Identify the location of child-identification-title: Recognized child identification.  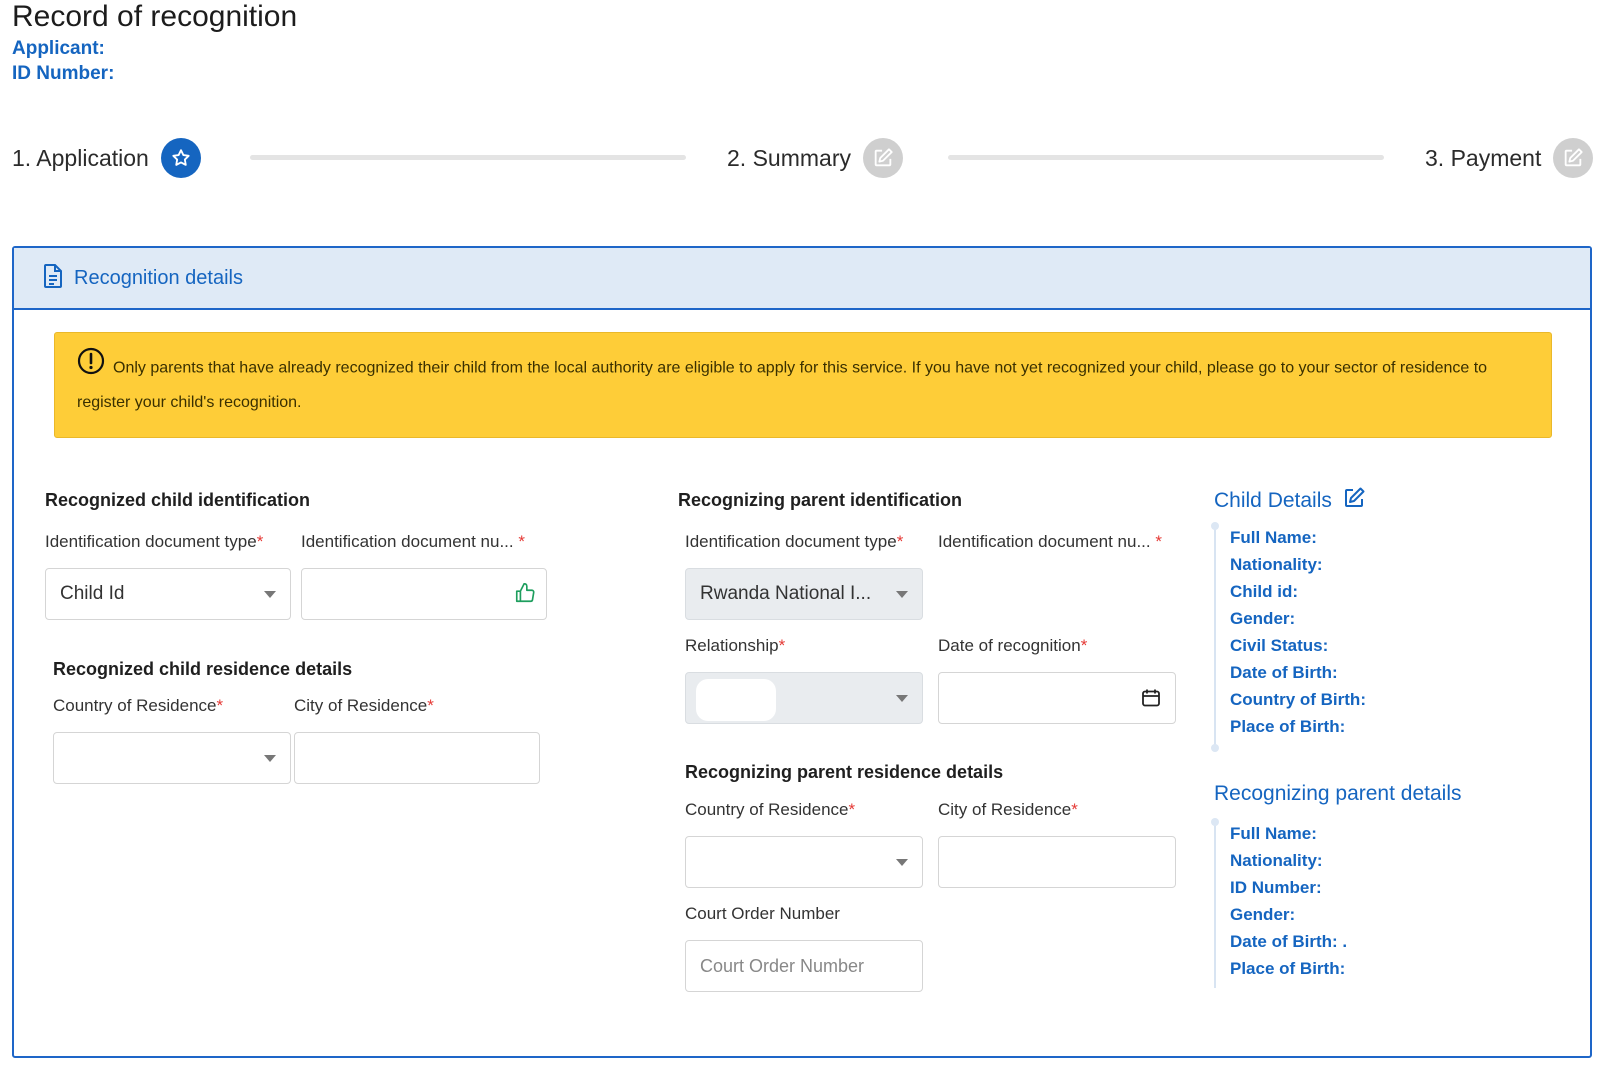
(178, 500).